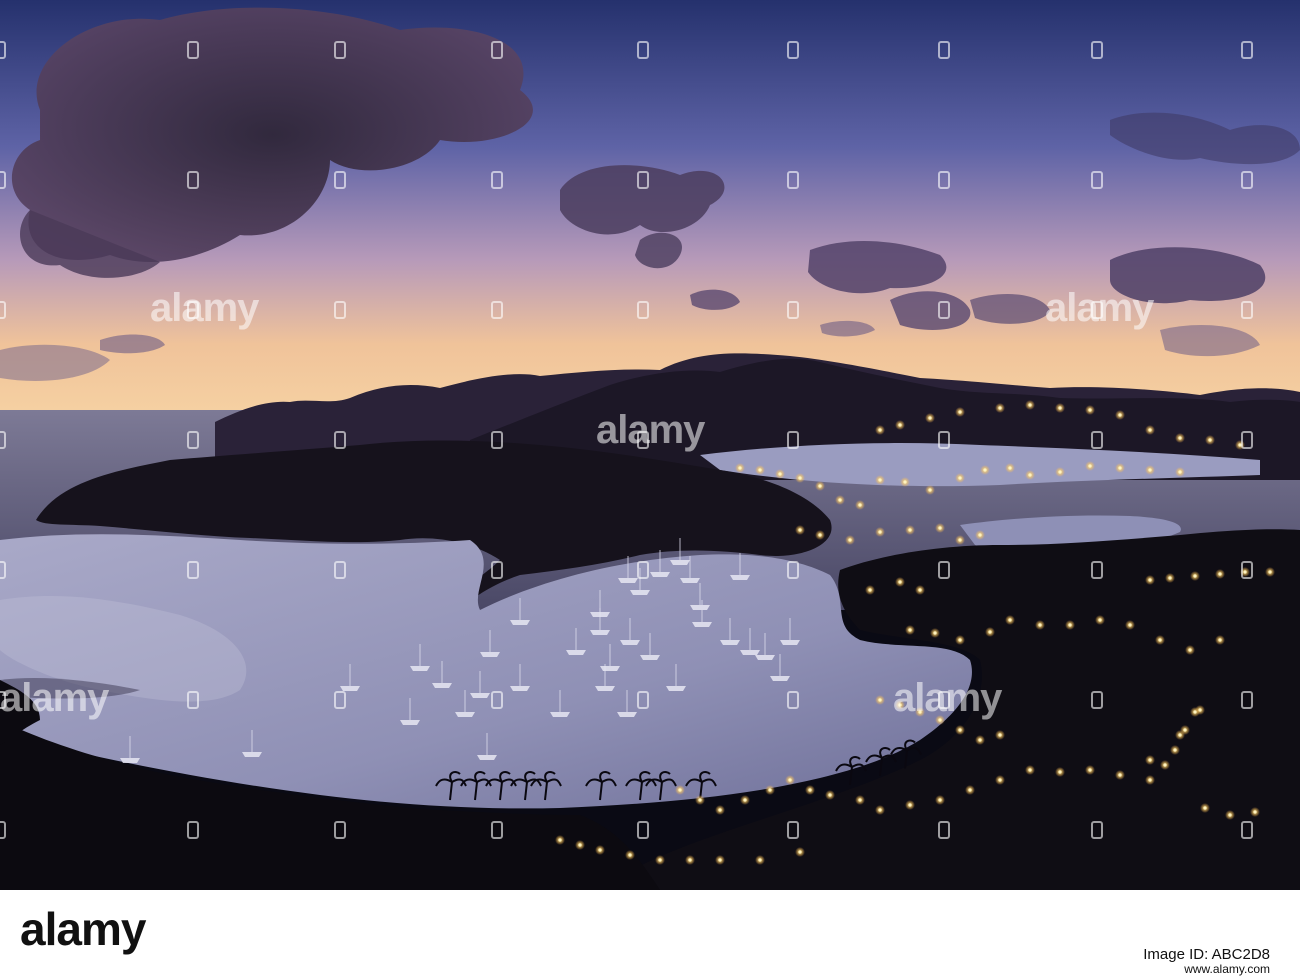 The image size is (1300, 978). I want to click on alamy-logo: alamy, so click(83, 929).